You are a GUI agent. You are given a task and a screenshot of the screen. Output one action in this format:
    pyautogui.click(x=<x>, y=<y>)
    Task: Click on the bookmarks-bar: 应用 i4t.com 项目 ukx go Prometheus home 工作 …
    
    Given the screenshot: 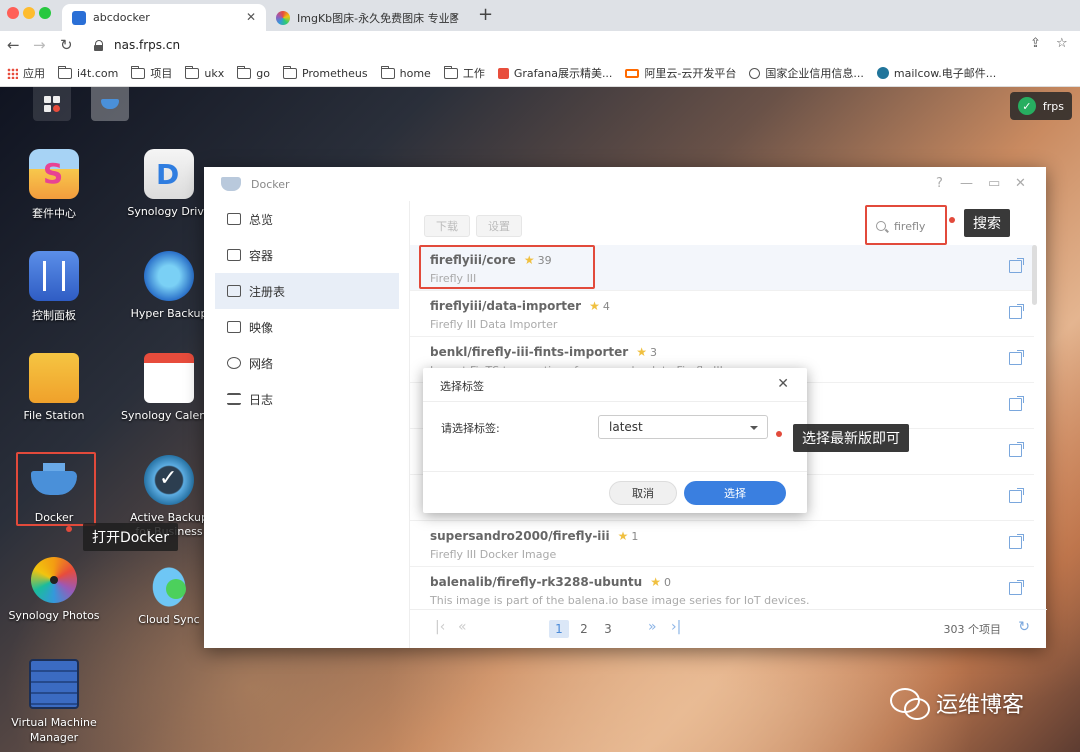 What is the action you would take?
    pyautogui.click(x=540, y=73)
    